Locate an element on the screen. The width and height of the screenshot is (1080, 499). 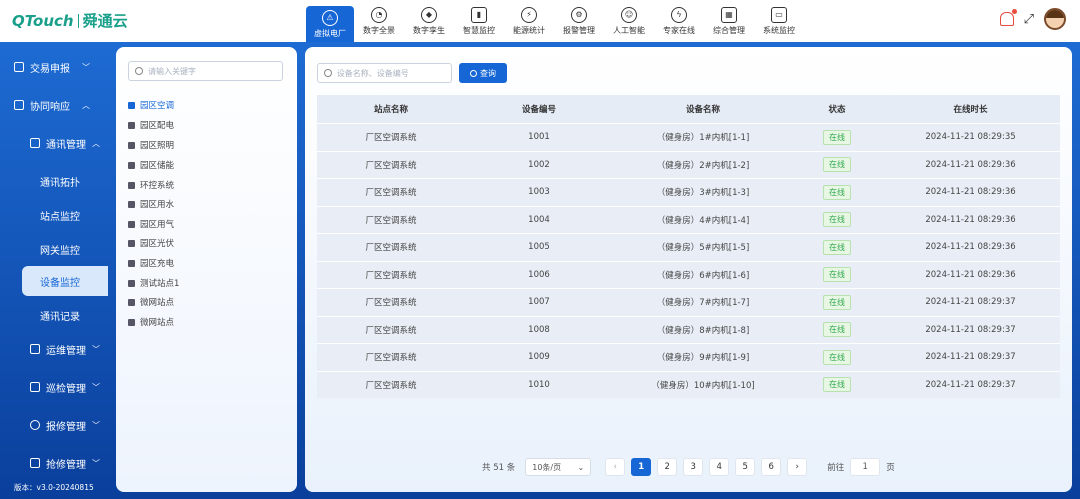
module-energy-statistics: ⚡ 能源统计 is located at coordinates (529, 21).